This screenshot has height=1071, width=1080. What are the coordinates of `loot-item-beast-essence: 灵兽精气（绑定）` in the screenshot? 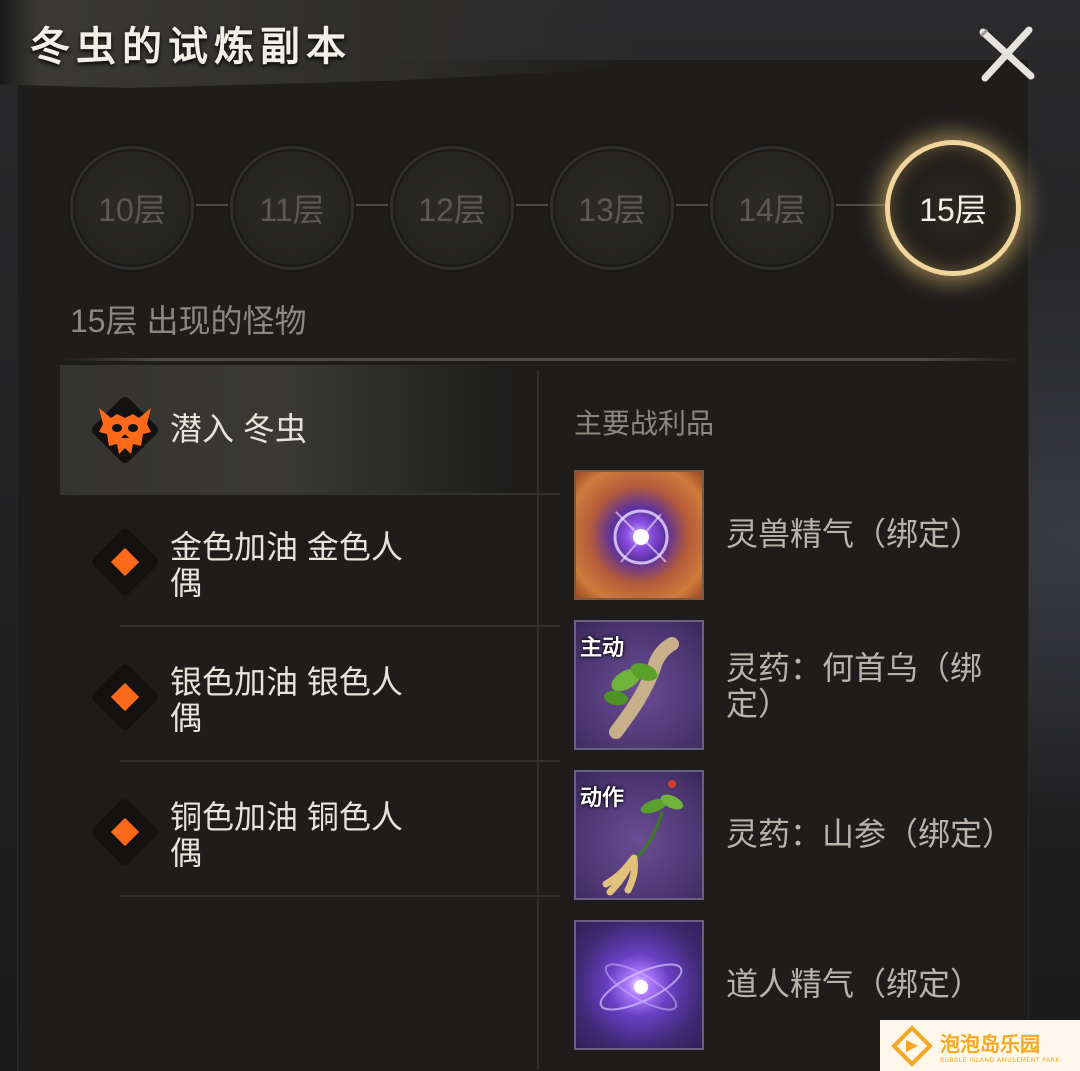 It's located at (799, 535).